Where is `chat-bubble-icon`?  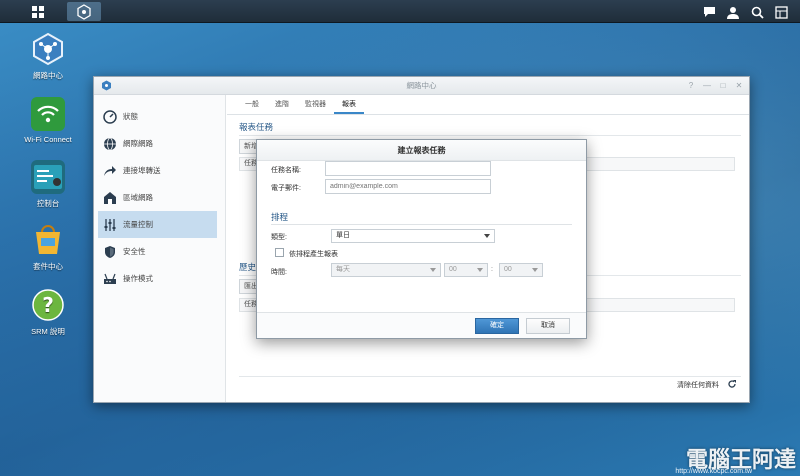 chat-bubble-icon is located at coordinates (709, 12).